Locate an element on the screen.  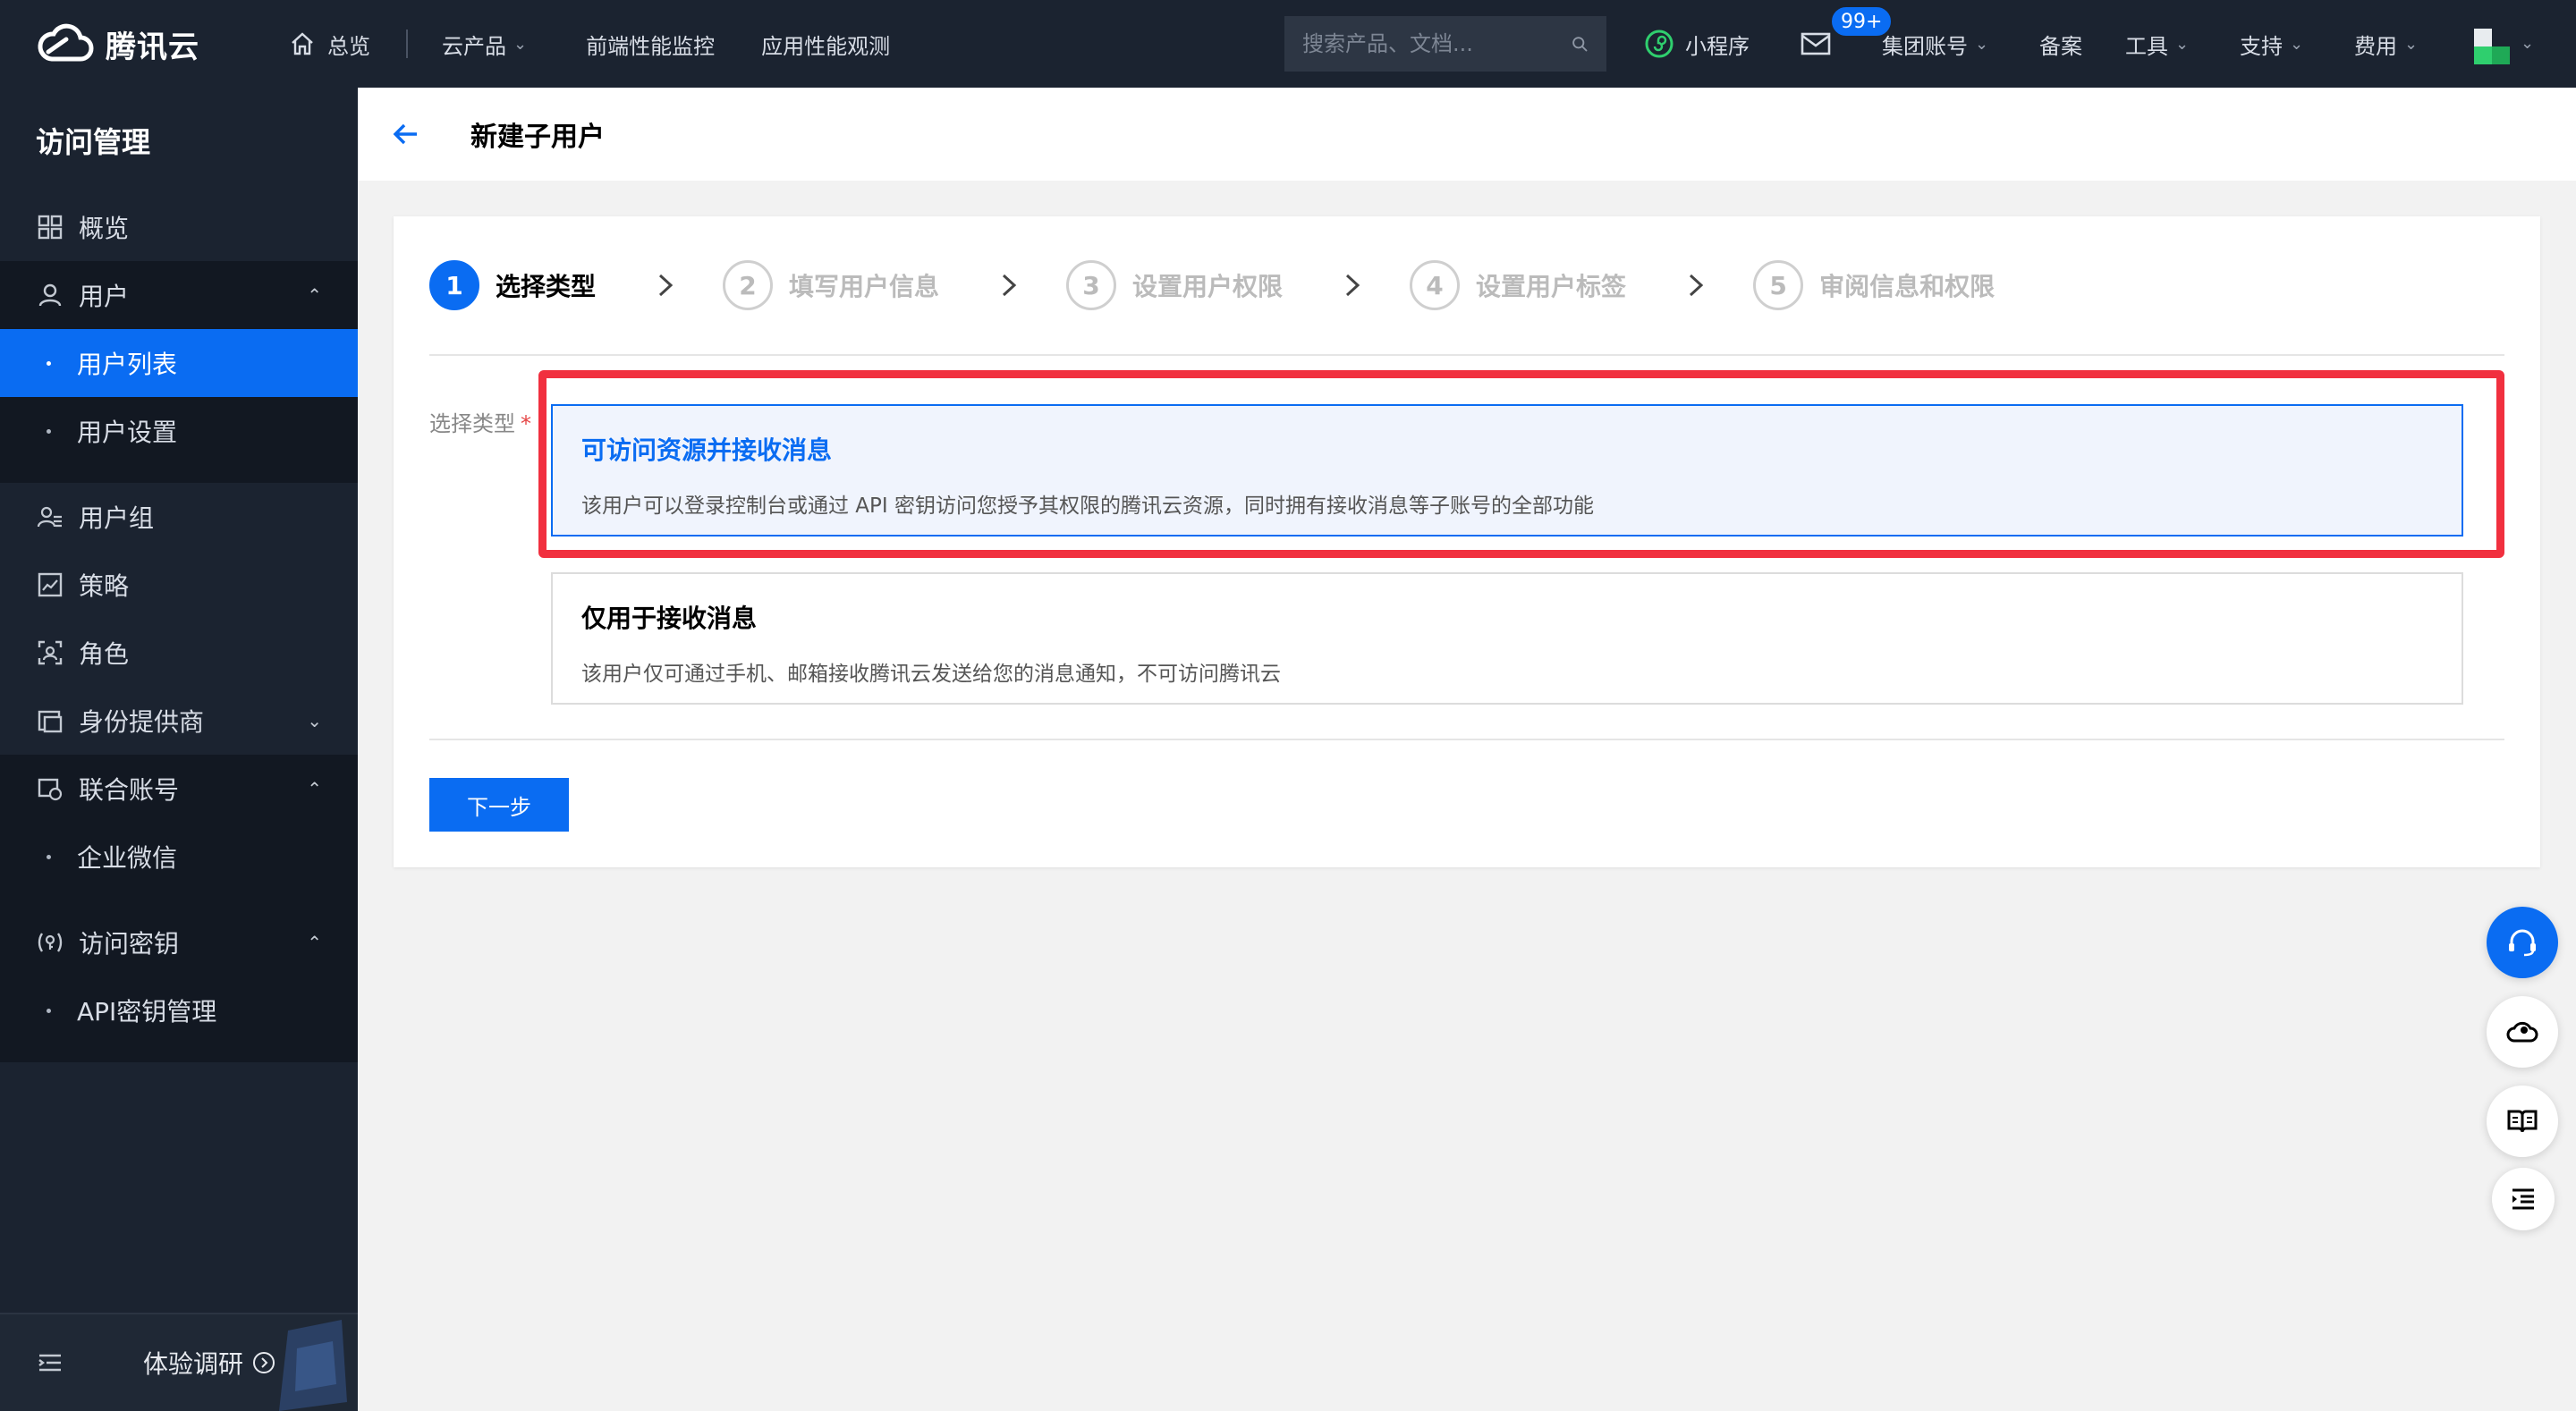
support-label: 支持 is located at coordinates (2261, 46).